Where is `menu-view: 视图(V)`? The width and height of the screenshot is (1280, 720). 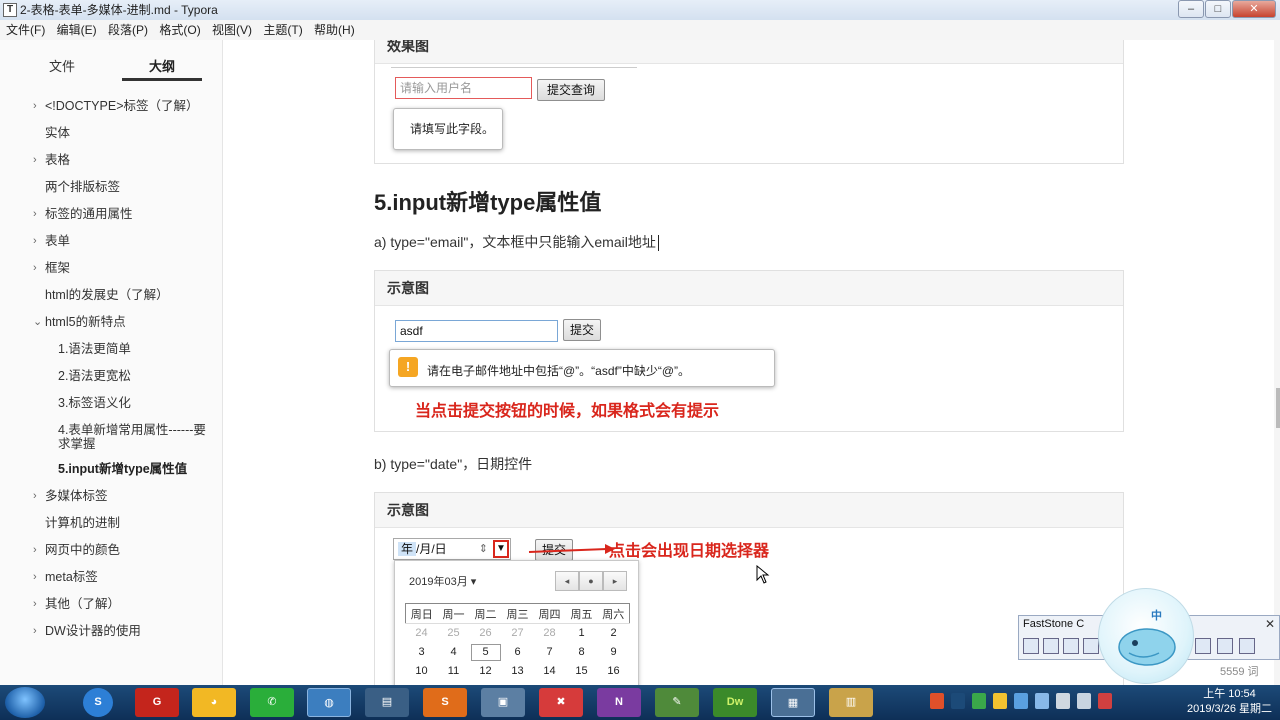
menu-view: 视图(V) is located at coordinates (232, 30).